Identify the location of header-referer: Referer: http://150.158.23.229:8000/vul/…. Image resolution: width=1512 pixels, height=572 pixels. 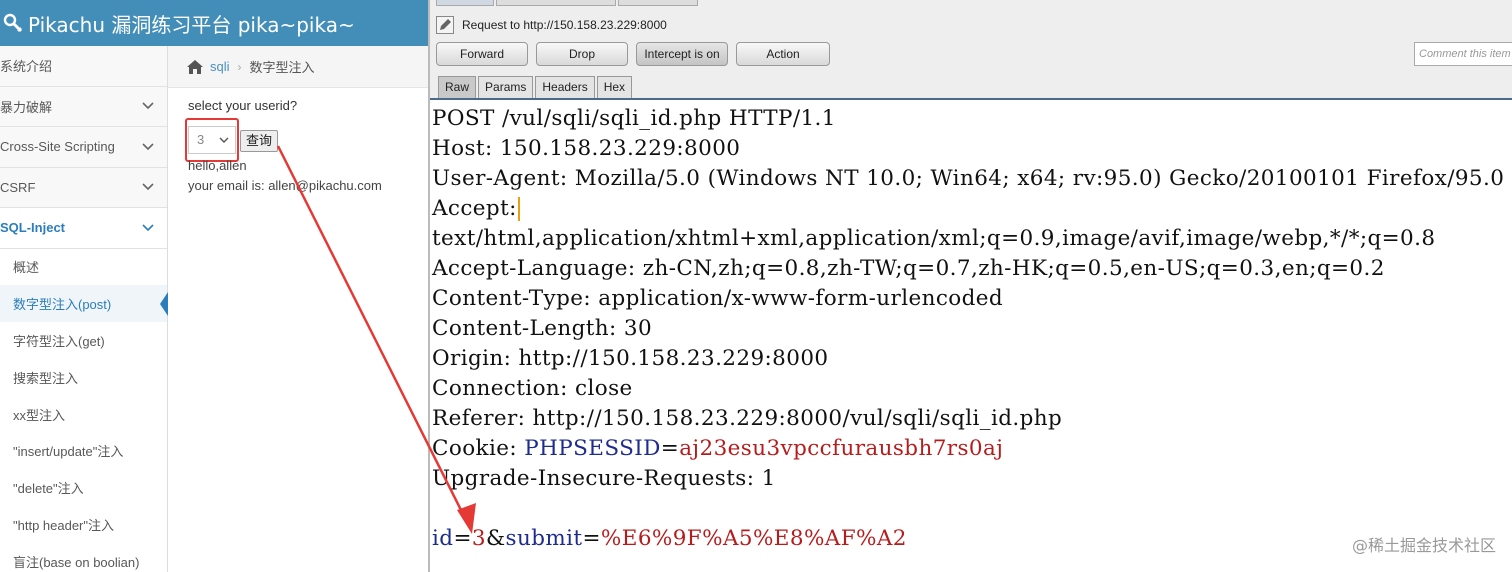
(747, 418).